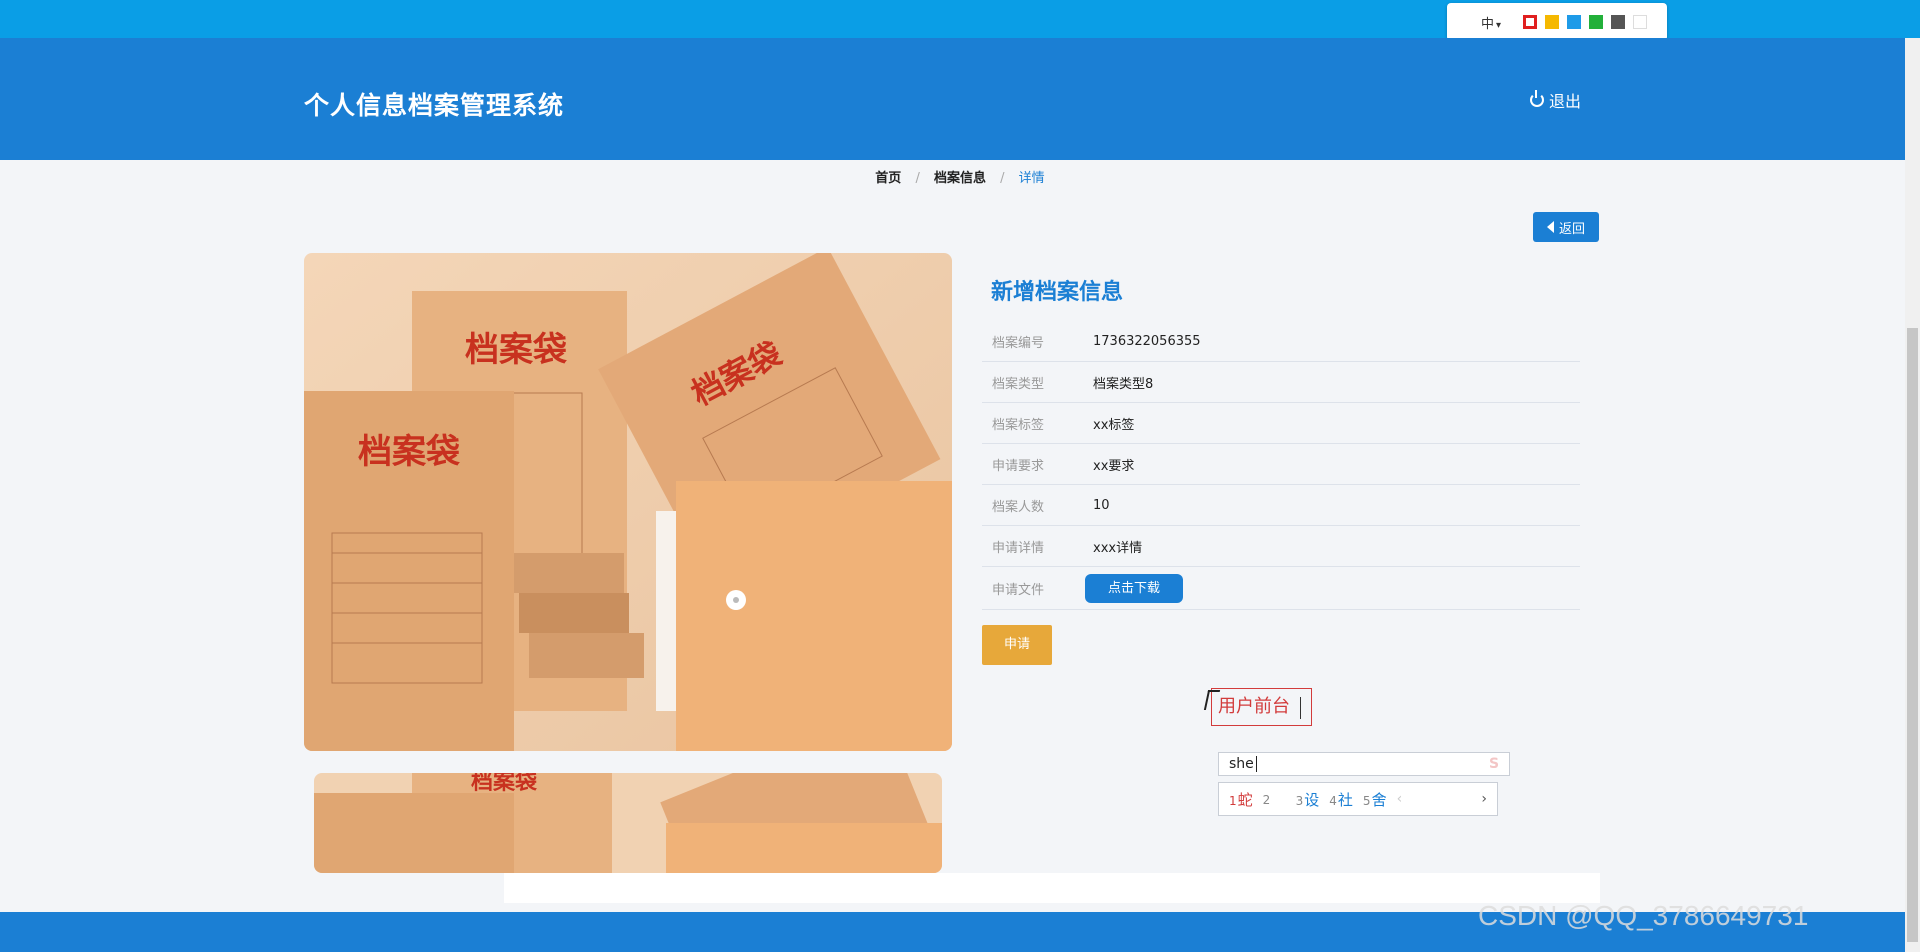 The width and height of the screenshot is (1920, 952). I want to click on ime-logo-icon: S, so click(1494, 764).